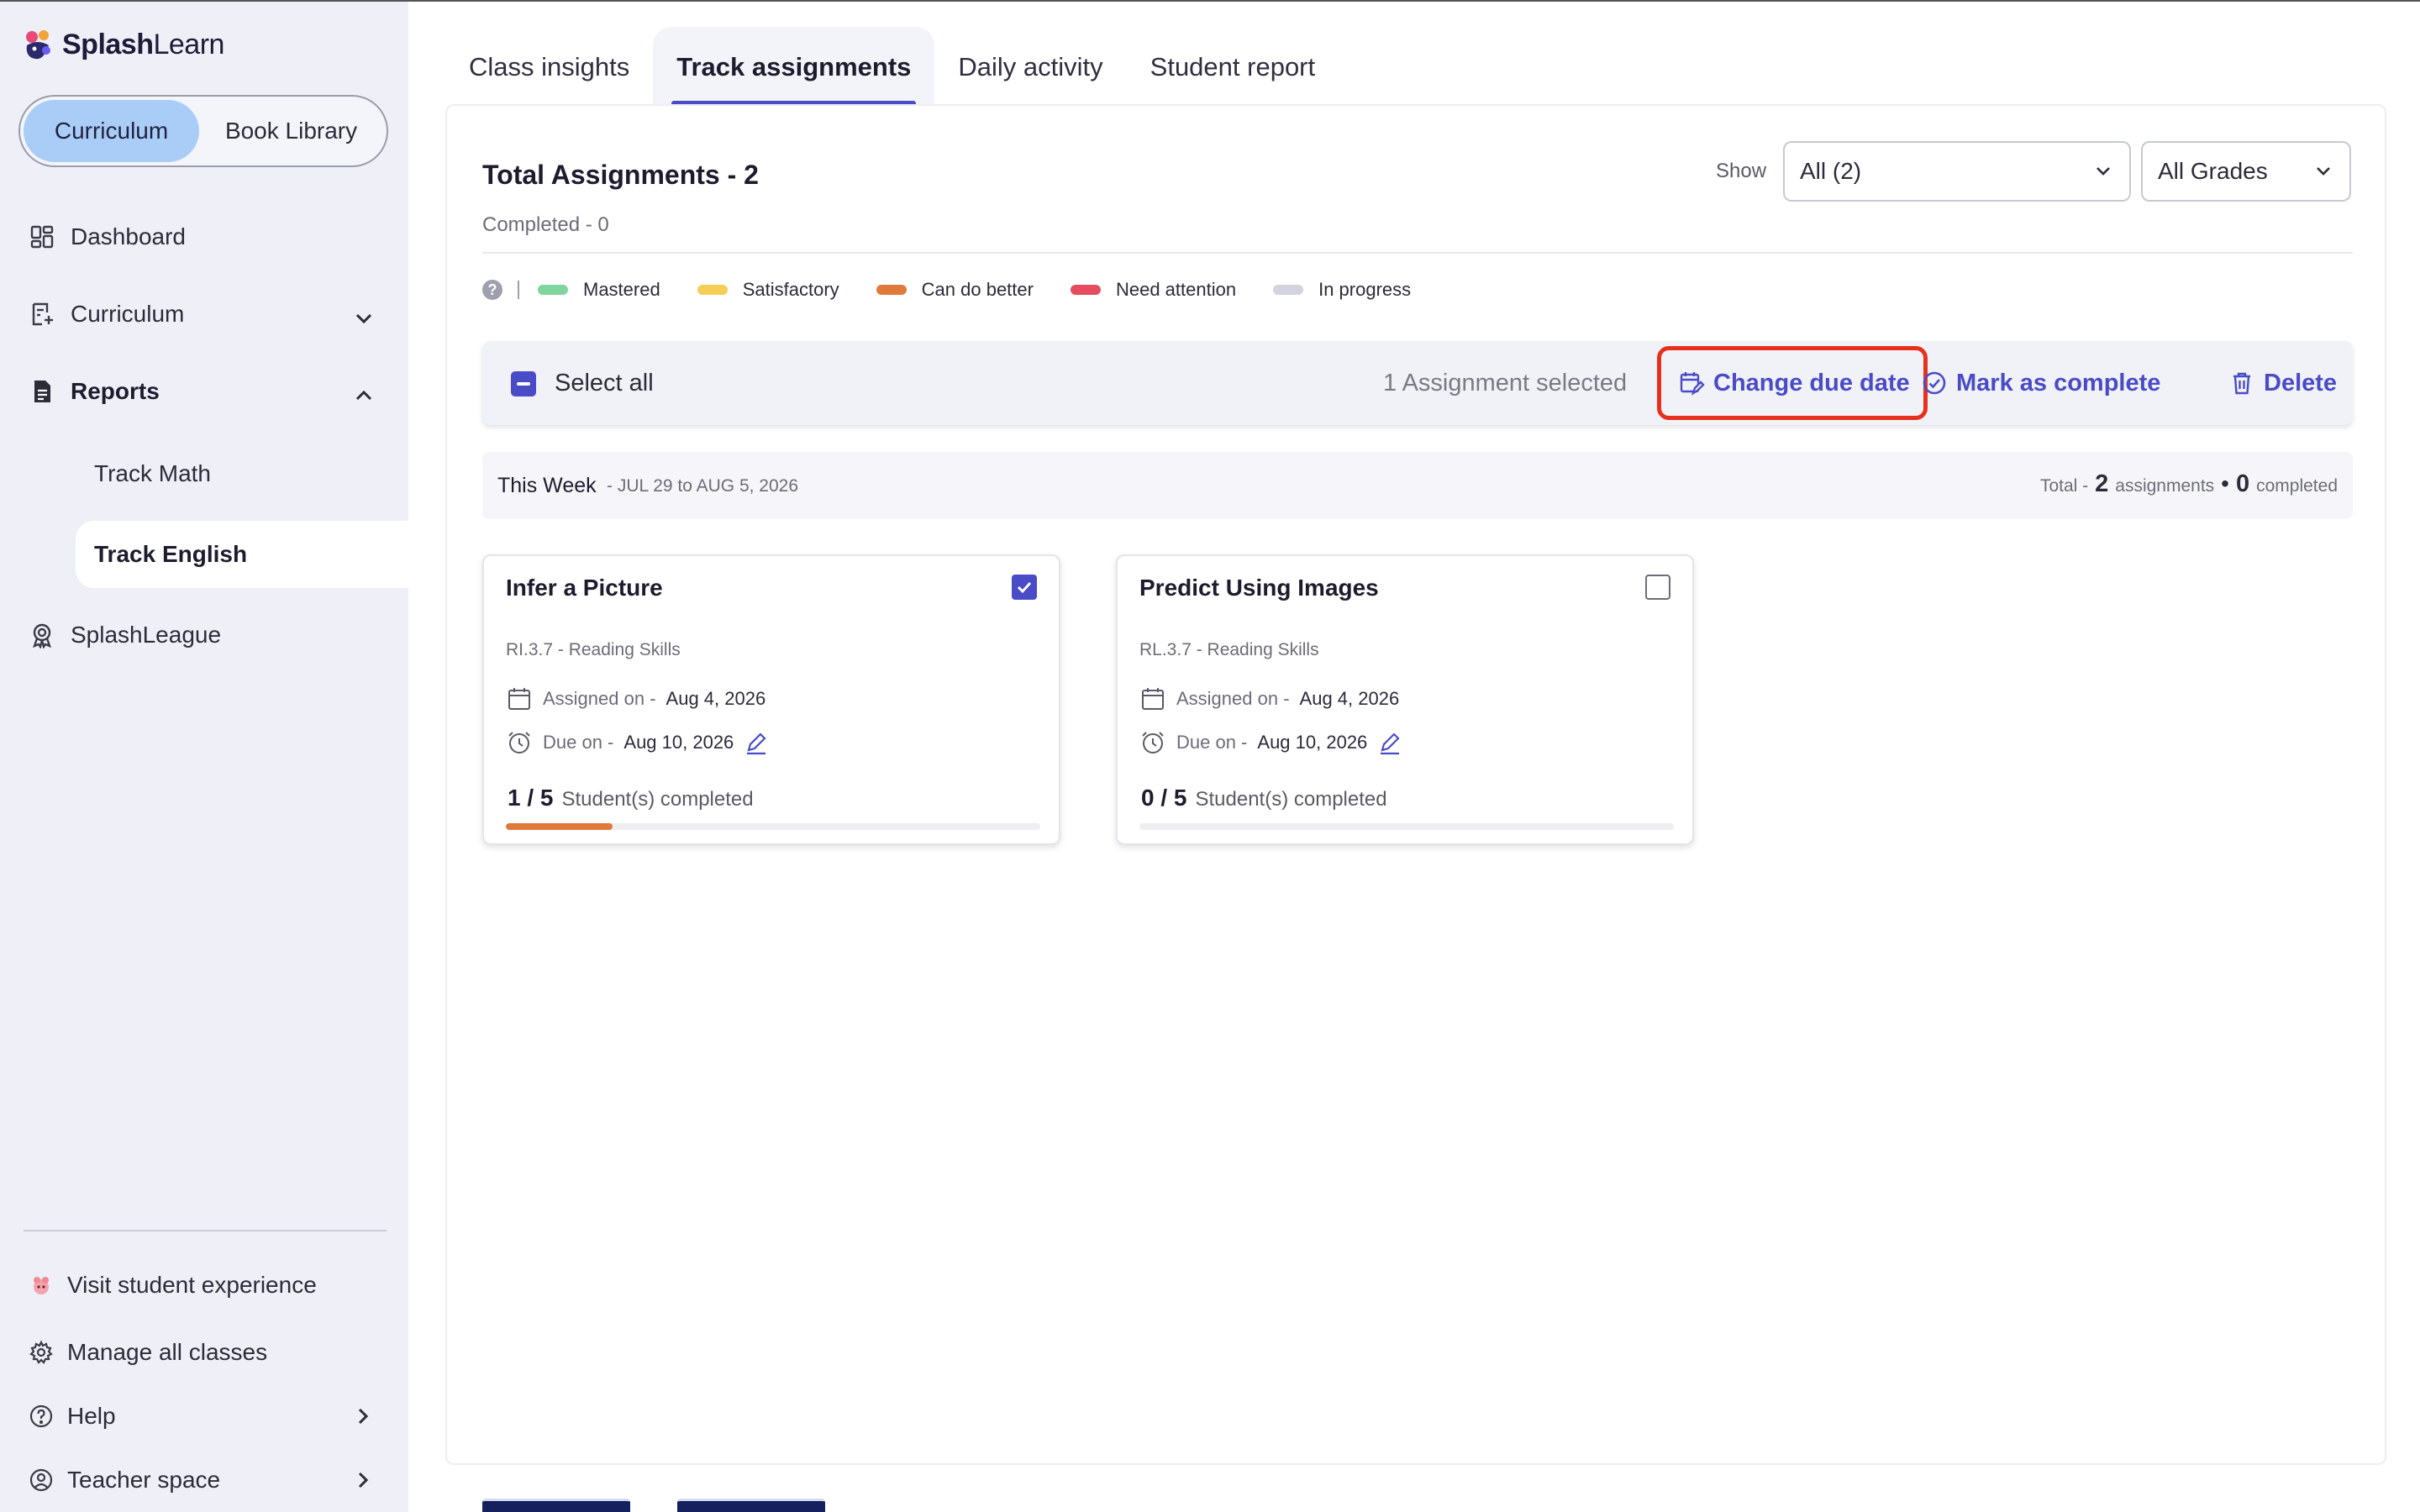 This screenshot has width=2420, height=1512. I want to click on sidebar-item-label: Reports, so click(116, 391).